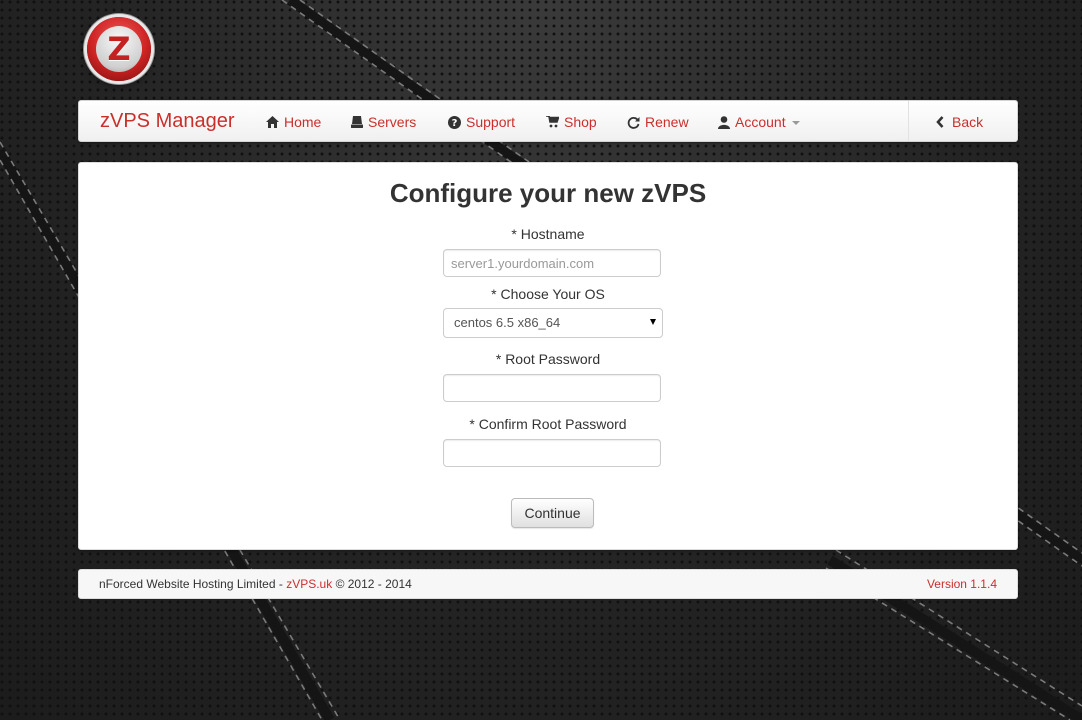  I want to click on server-icon, so click(357, 122).